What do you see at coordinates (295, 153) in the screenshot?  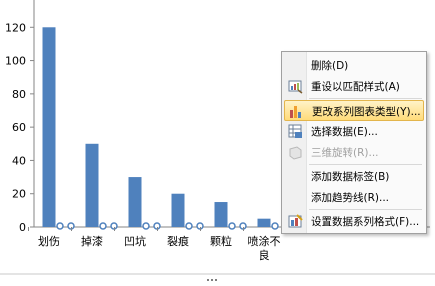 I see `3d-rotation-icon` at bounding box center [295, 153].